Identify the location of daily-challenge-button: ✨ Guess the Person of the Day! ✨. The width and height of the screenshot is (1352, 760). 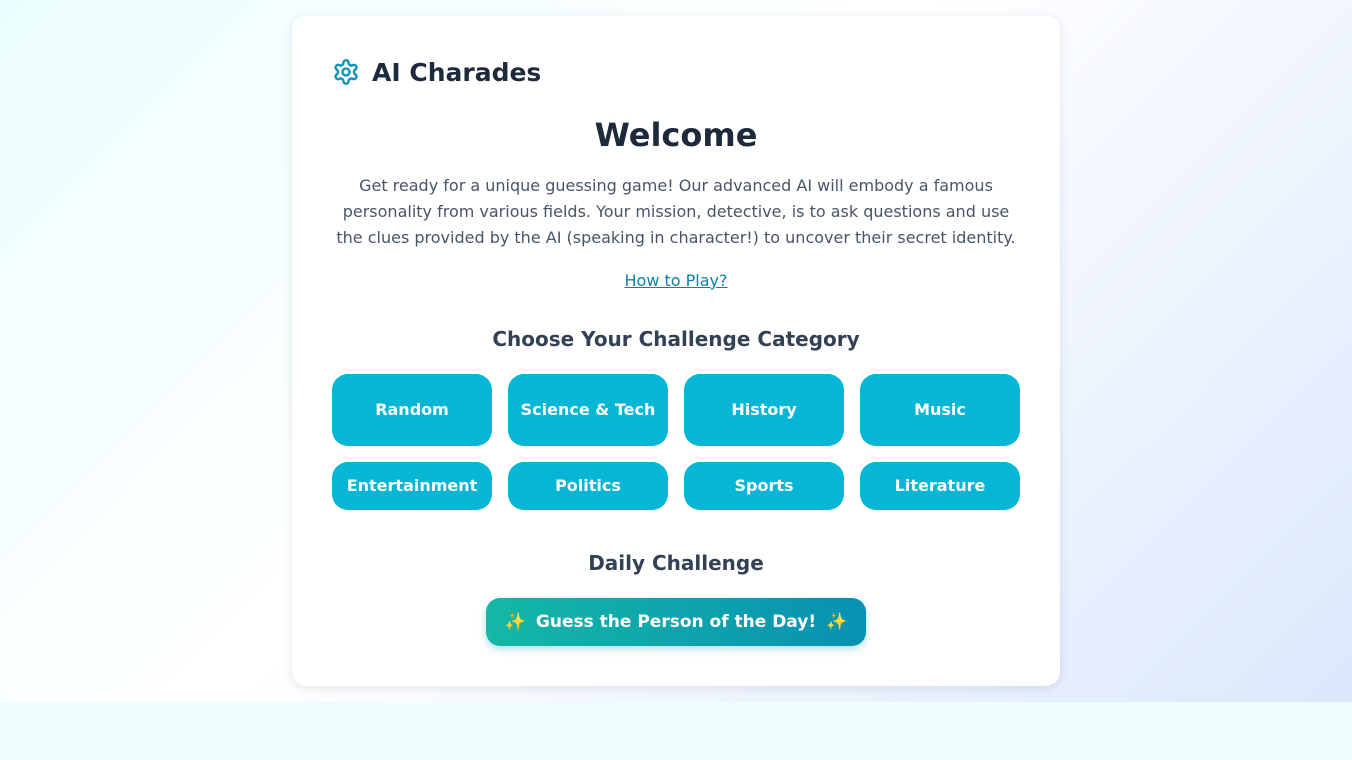
(676, 622).